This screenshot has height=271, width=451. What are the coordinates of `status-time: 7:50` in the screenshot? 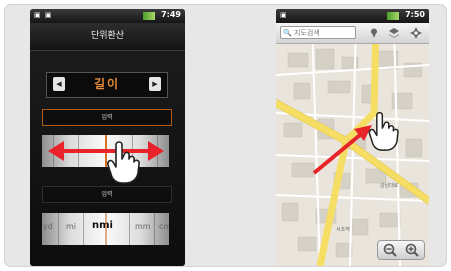 It's located at (415, 14).